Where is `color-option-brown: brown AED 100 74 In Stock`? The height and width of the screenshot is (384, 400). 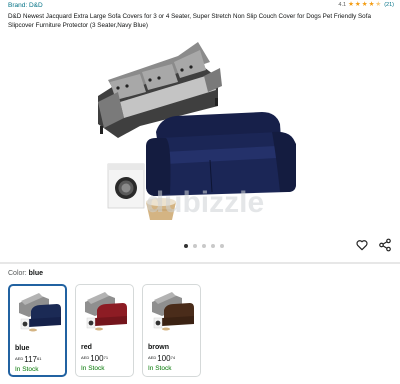
color-option-brown: brown AED 100 74 In Stock is located at coordinates (171, 330).